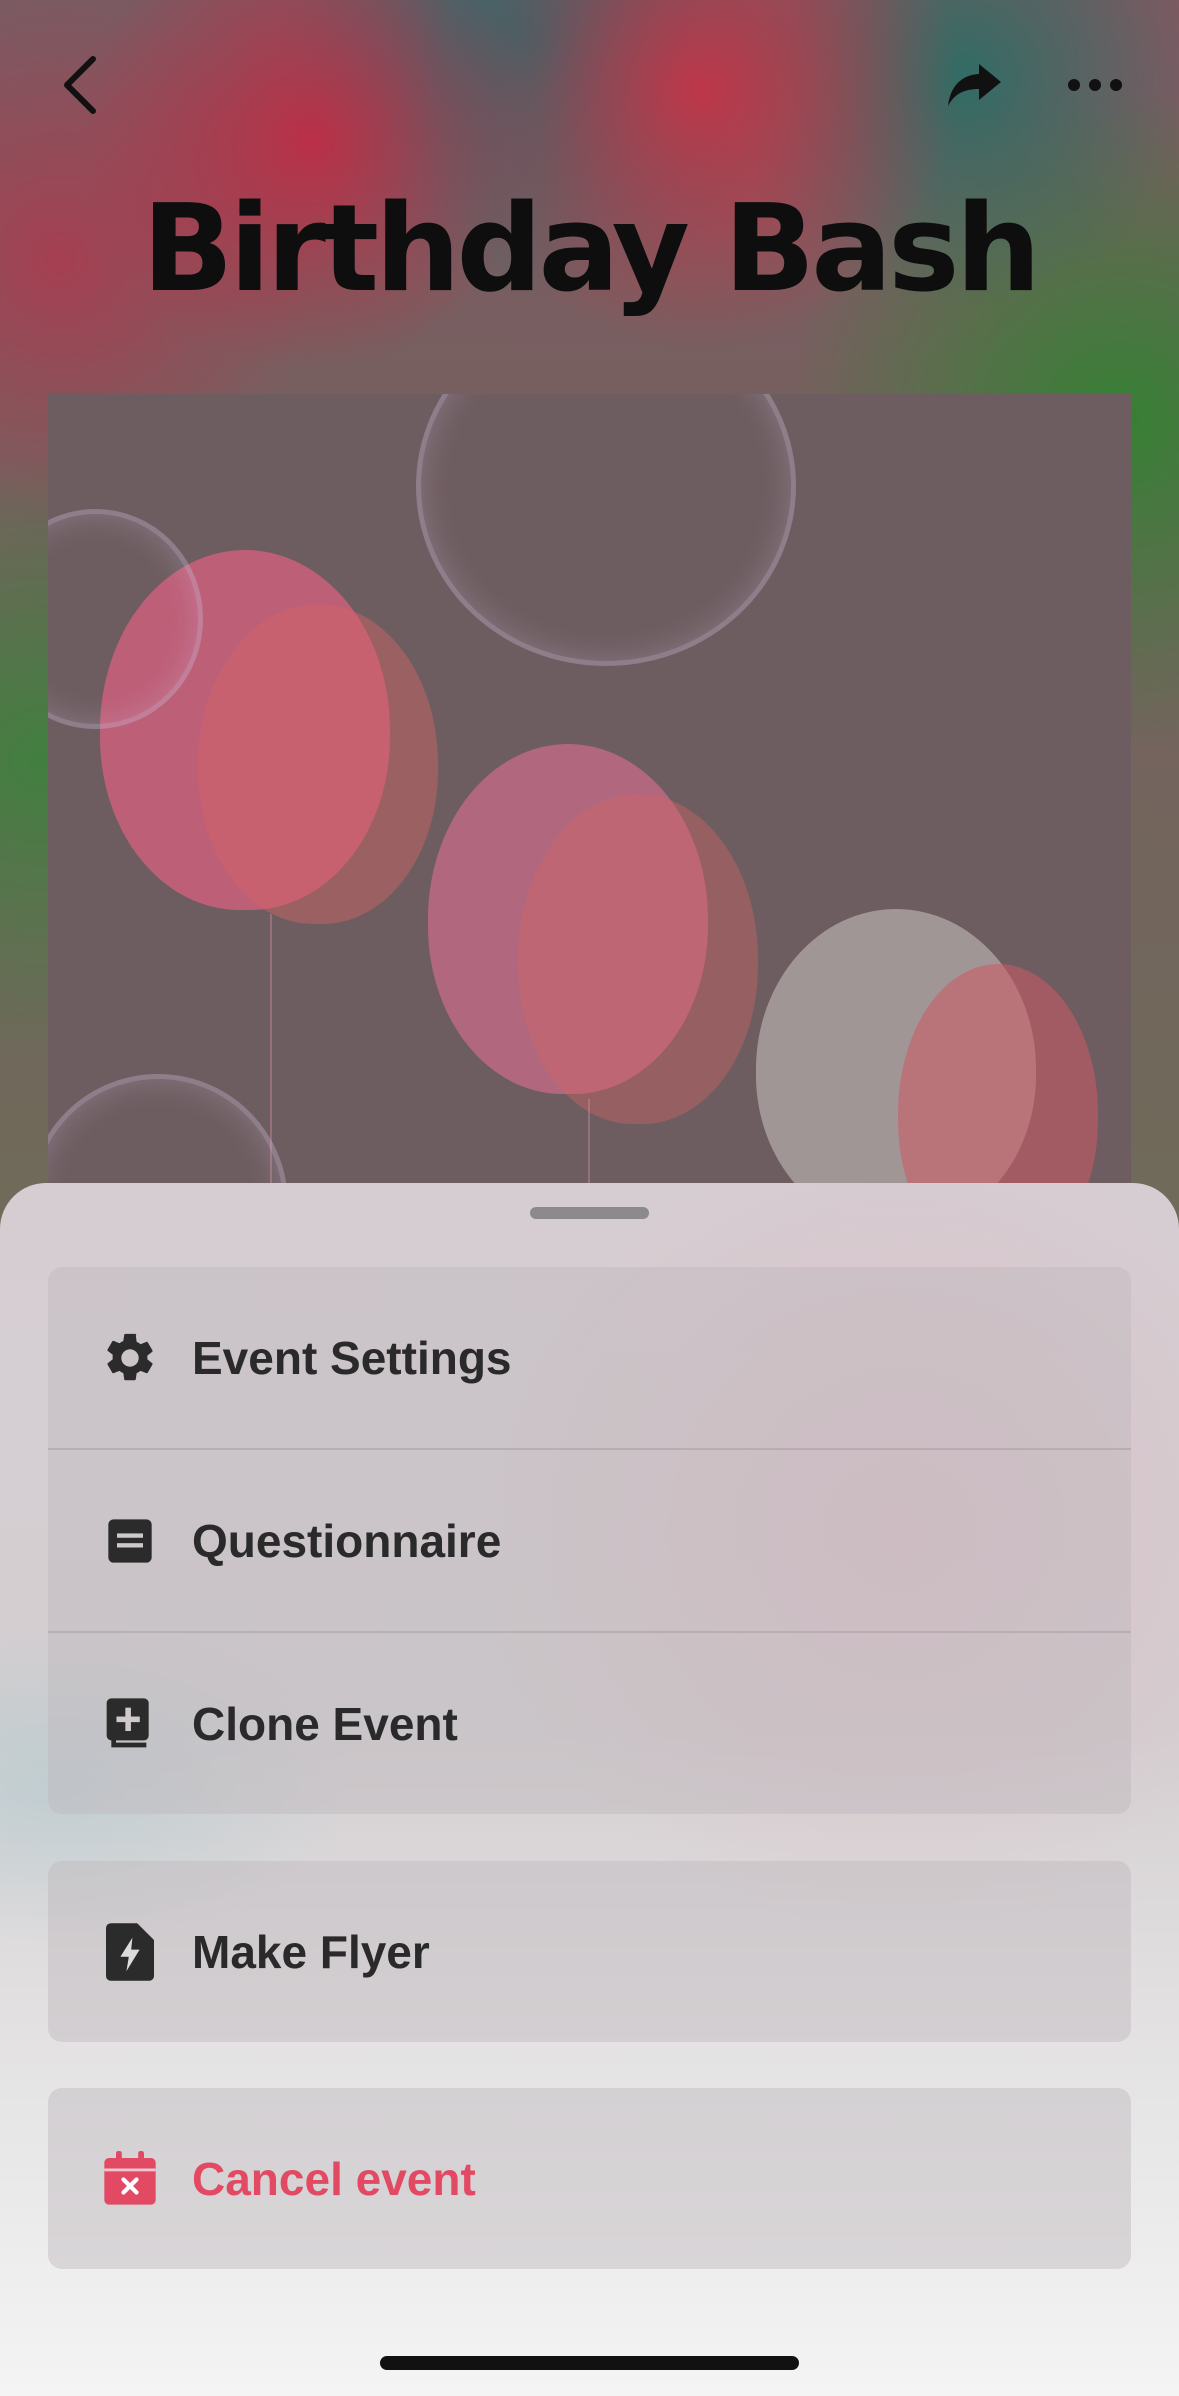  Describe the element at coordinates (347, 1540) in the screenshot. I see `questionnaire-label: Questionnaire` at that location.